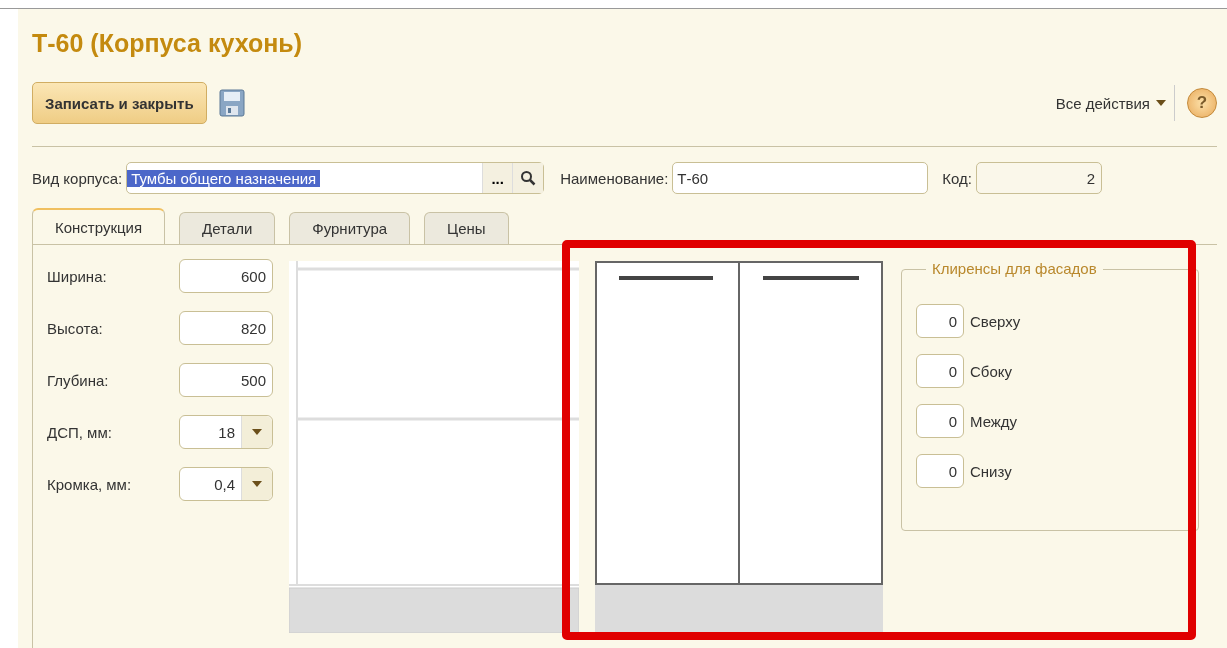  What do you see at coordinates (119, 103) in the screenshot?
I see `save-and-close-button: Записать и закрыть` at bounding box center [119, 103].